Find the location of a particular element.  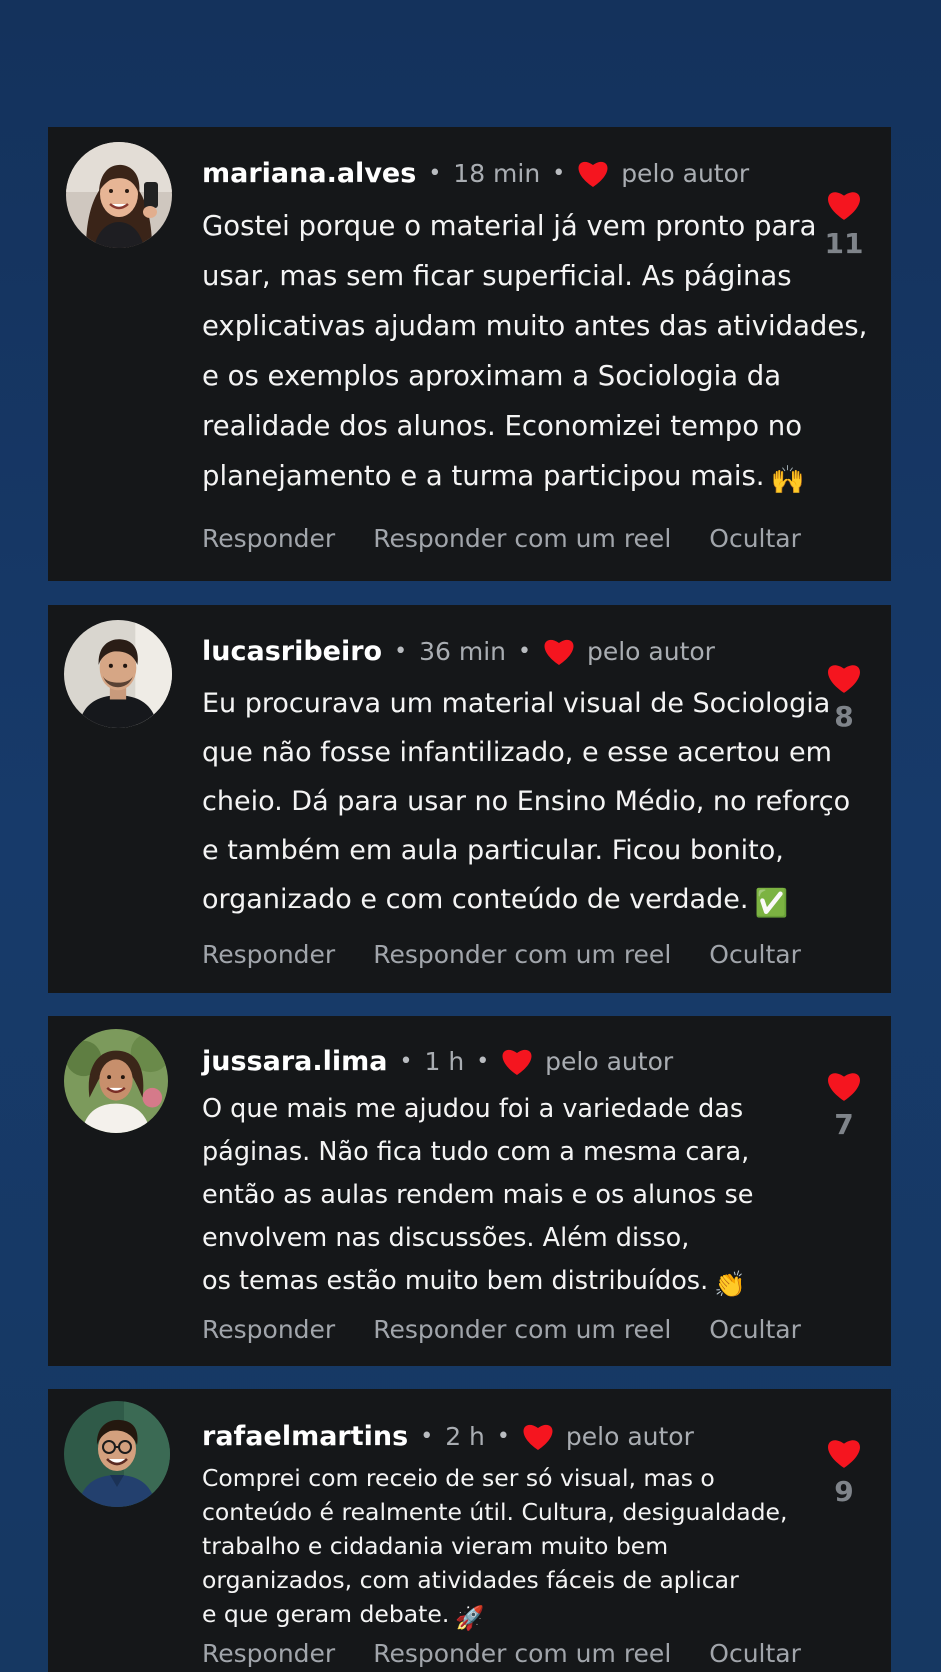

comment-header: jussara.lima • 1 h • pelo autor is located at coordinates (437, 1061).